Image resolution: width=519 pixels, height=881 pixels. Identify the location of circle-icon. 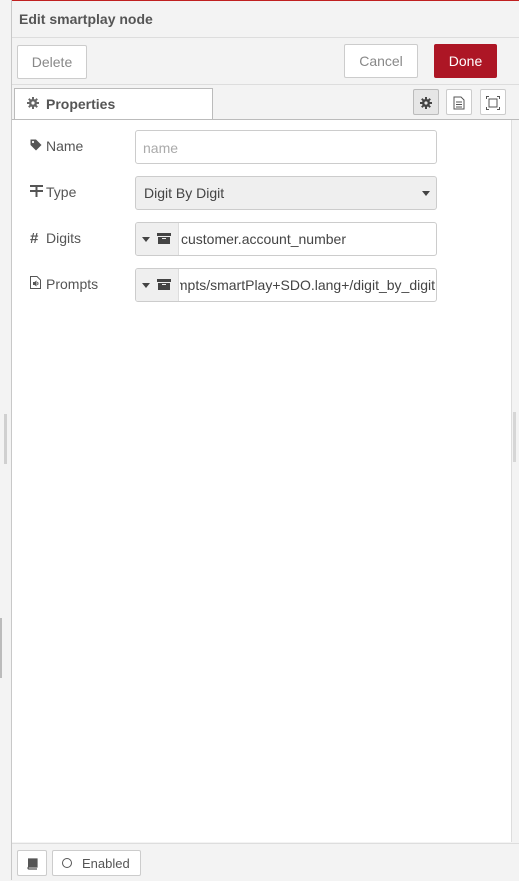
(67, 863).